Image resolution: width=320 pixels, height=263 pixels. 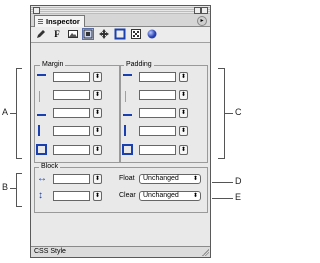 What do you see at coordinates (238, 181) in the screenshot?
I see `callout-d: D` at bounding box center [238, 181].